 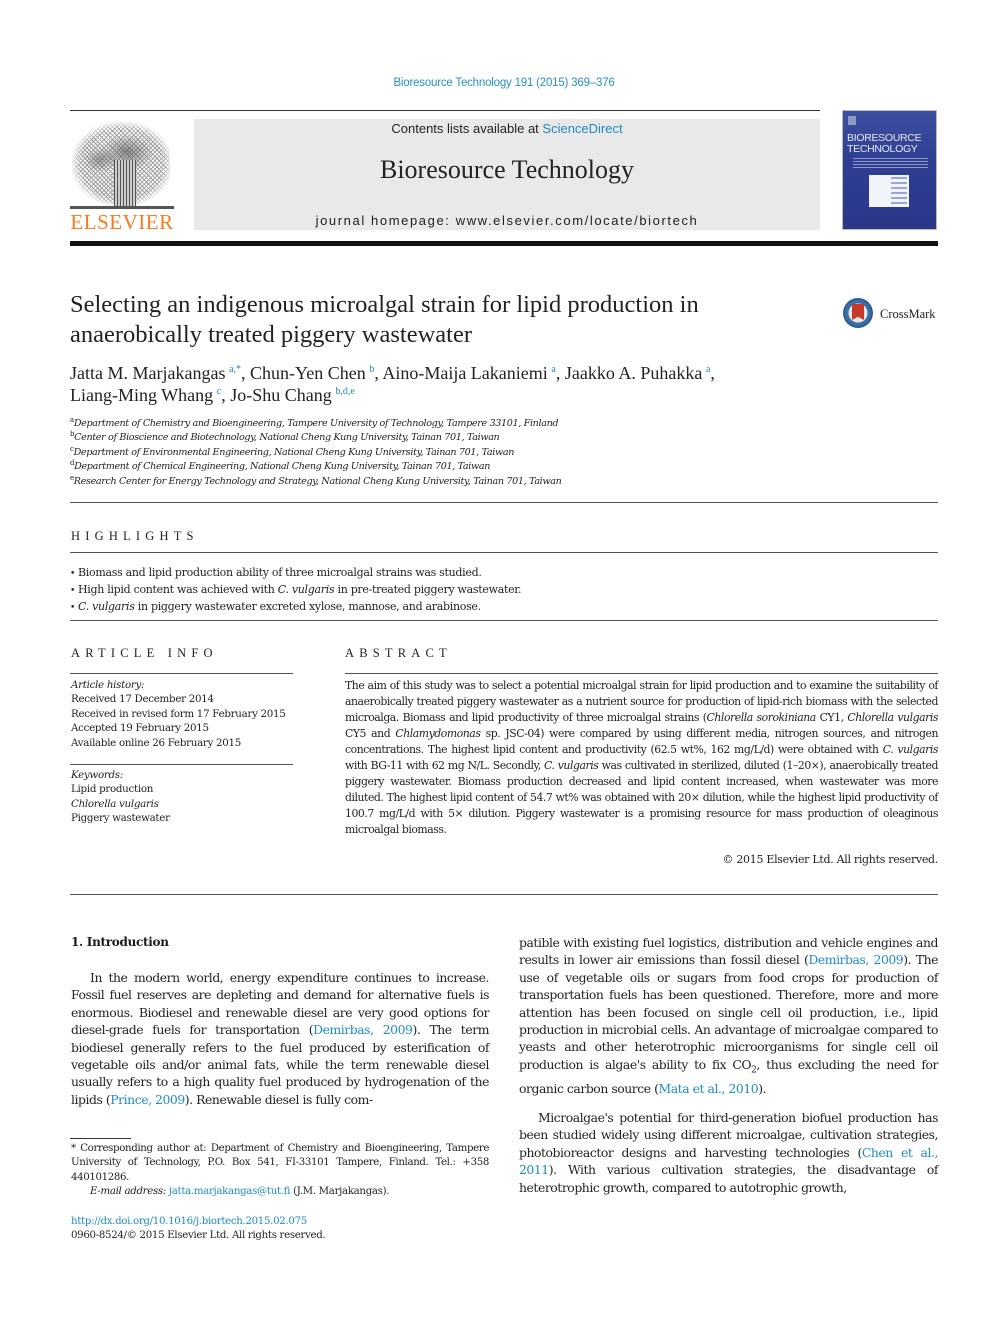 What do you see at coordinates (144, 653) in the screenshot?
I see `article-info-heading: ARTICLE INFO` at bounding box center [144, 653].